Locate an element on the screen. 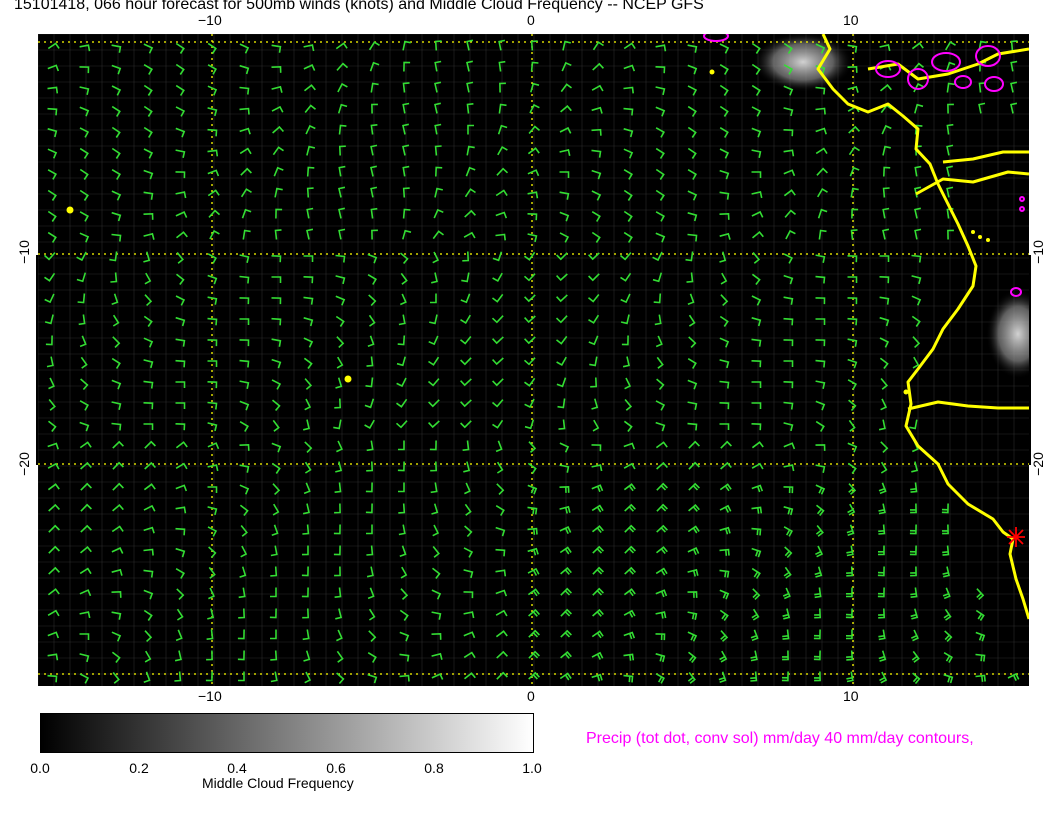 The image size is (1056, 816). colorbar-tick-4: 0.8 is located at coordinates (434, 768).